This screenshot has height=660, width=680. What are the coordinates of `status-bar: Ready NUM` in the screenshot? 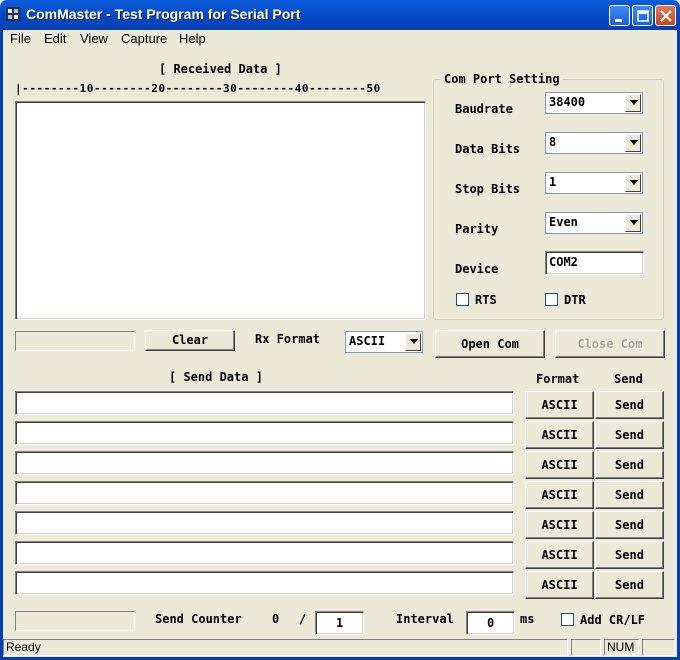 It's located at (340, 647).